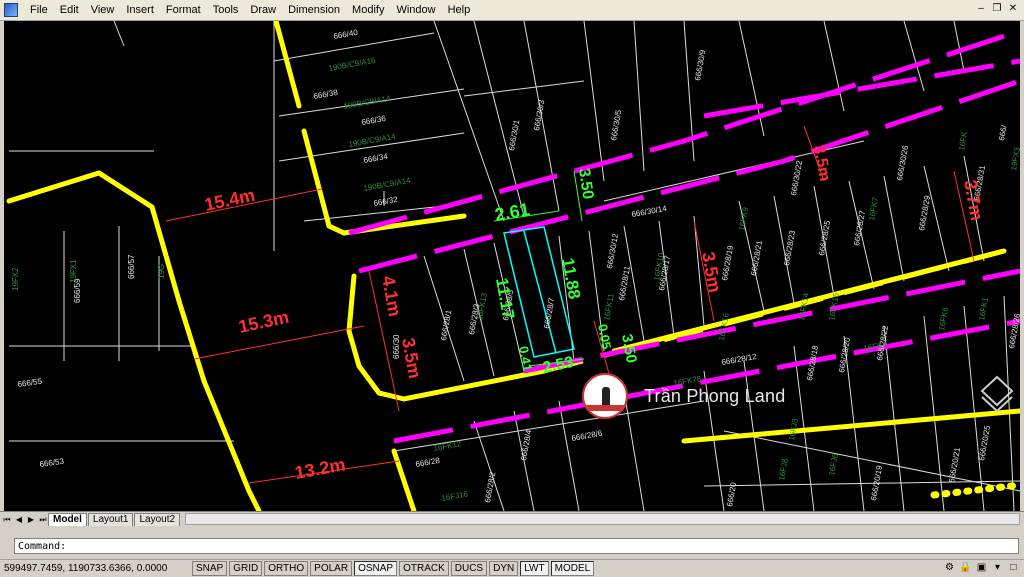 This screenshot has height=577, width=1024. What do you see at coordinates (624, 283) in the screenshot?
I see `lot-label: 666/28/11` at bounding box center [624, 283].